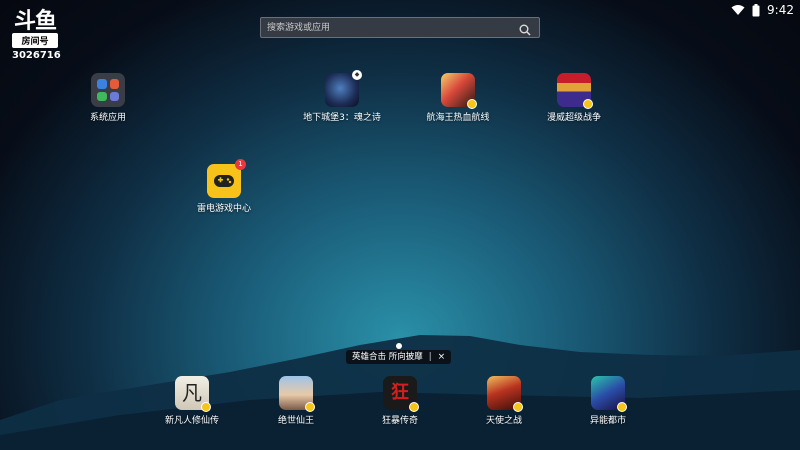 The height and width of the screenshot is (450, 800). Describe the element at coordinates (459, 91) in the screenshot. I see `one-piece-game-icon` at that location.